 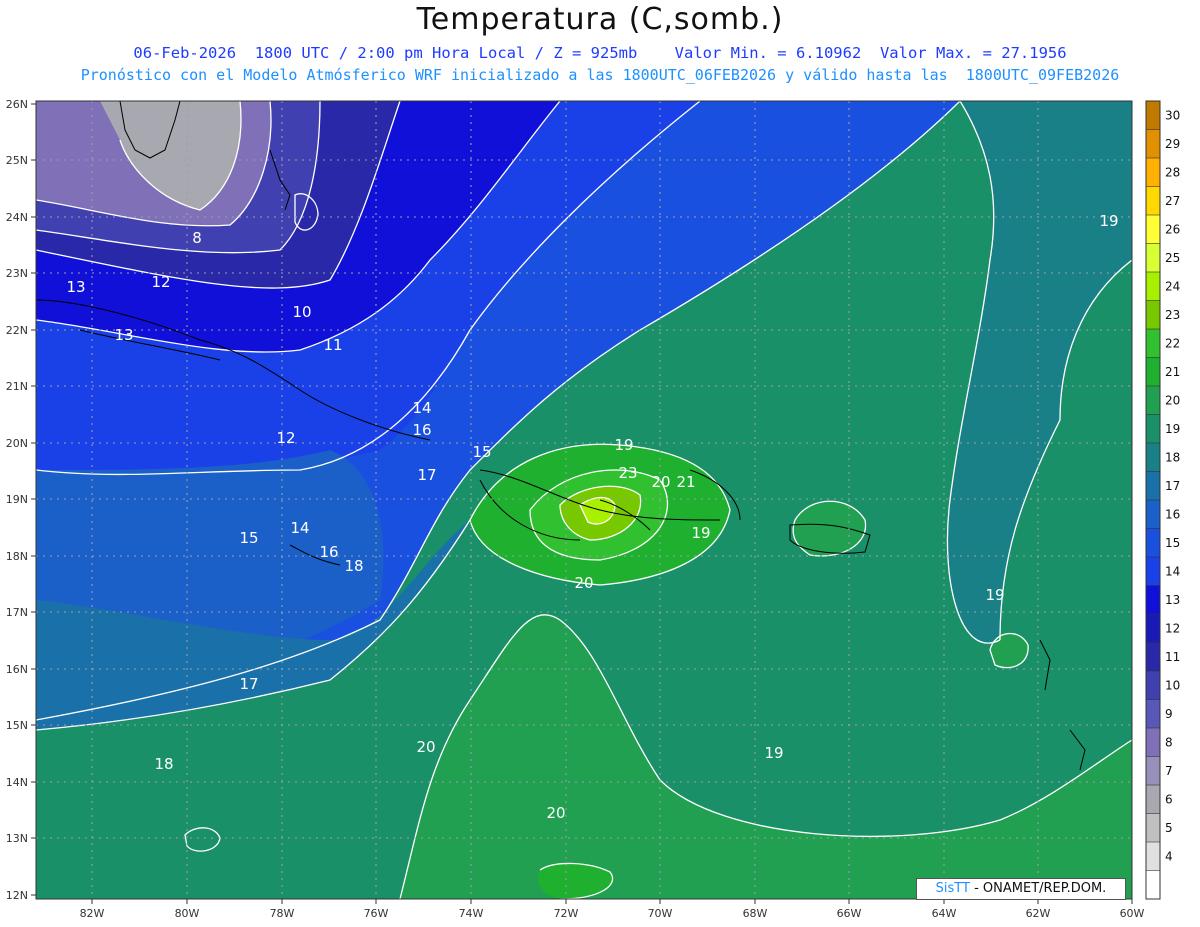 What do you see at coordinates (376, 913) in the screenshot?
I see `lon-label: 76W` at bounding box center [376, 913].